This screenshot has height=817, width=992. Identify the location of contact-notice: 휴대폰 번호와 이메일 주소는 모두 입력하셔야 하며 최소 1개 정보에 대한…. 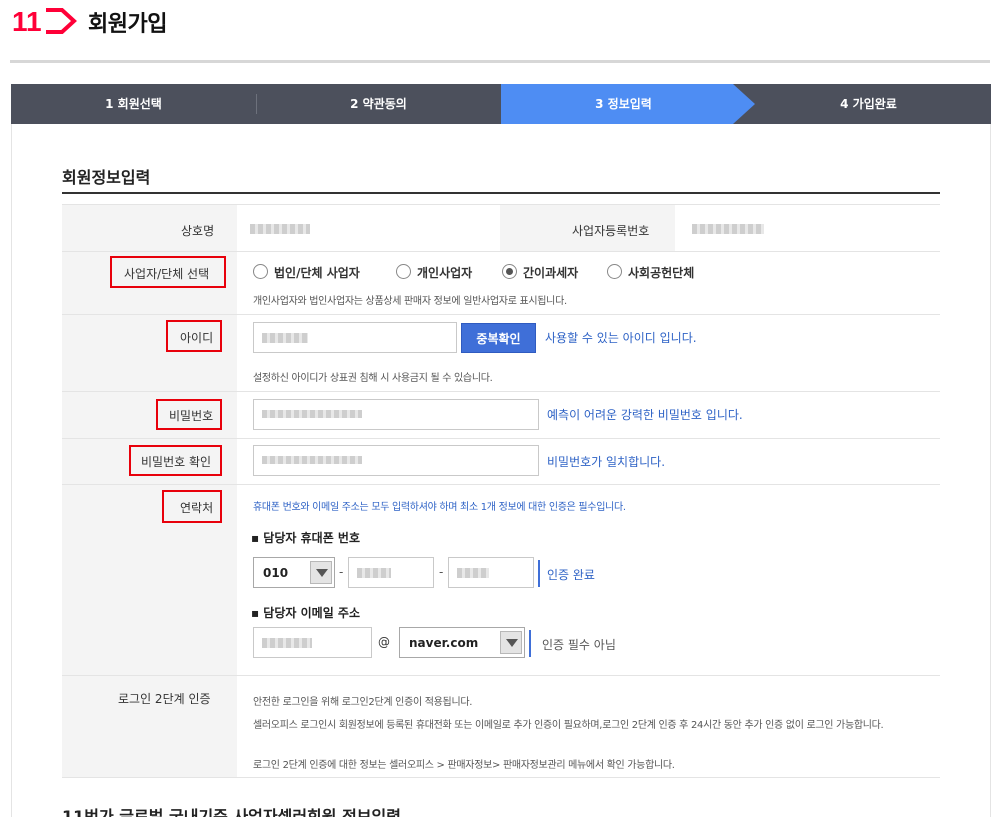
(439, 507).